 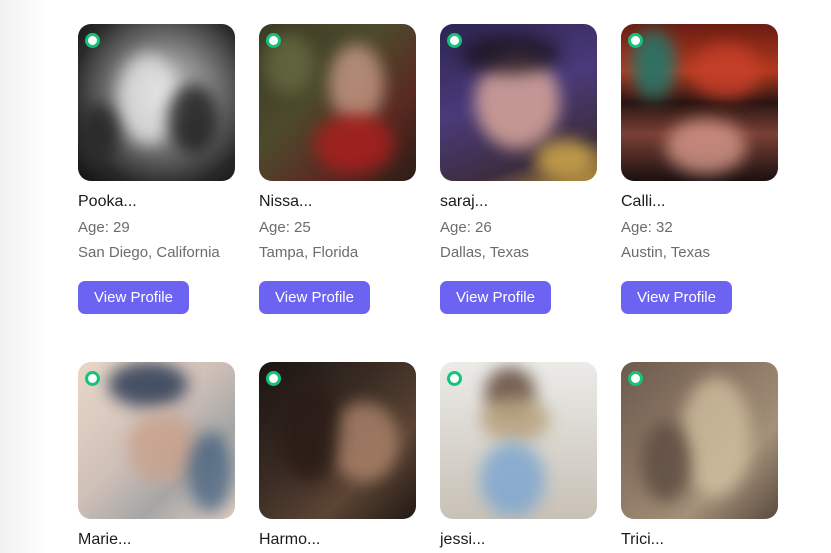 I want to click on profile-age: Age: 26, so click(x=466, y=227).